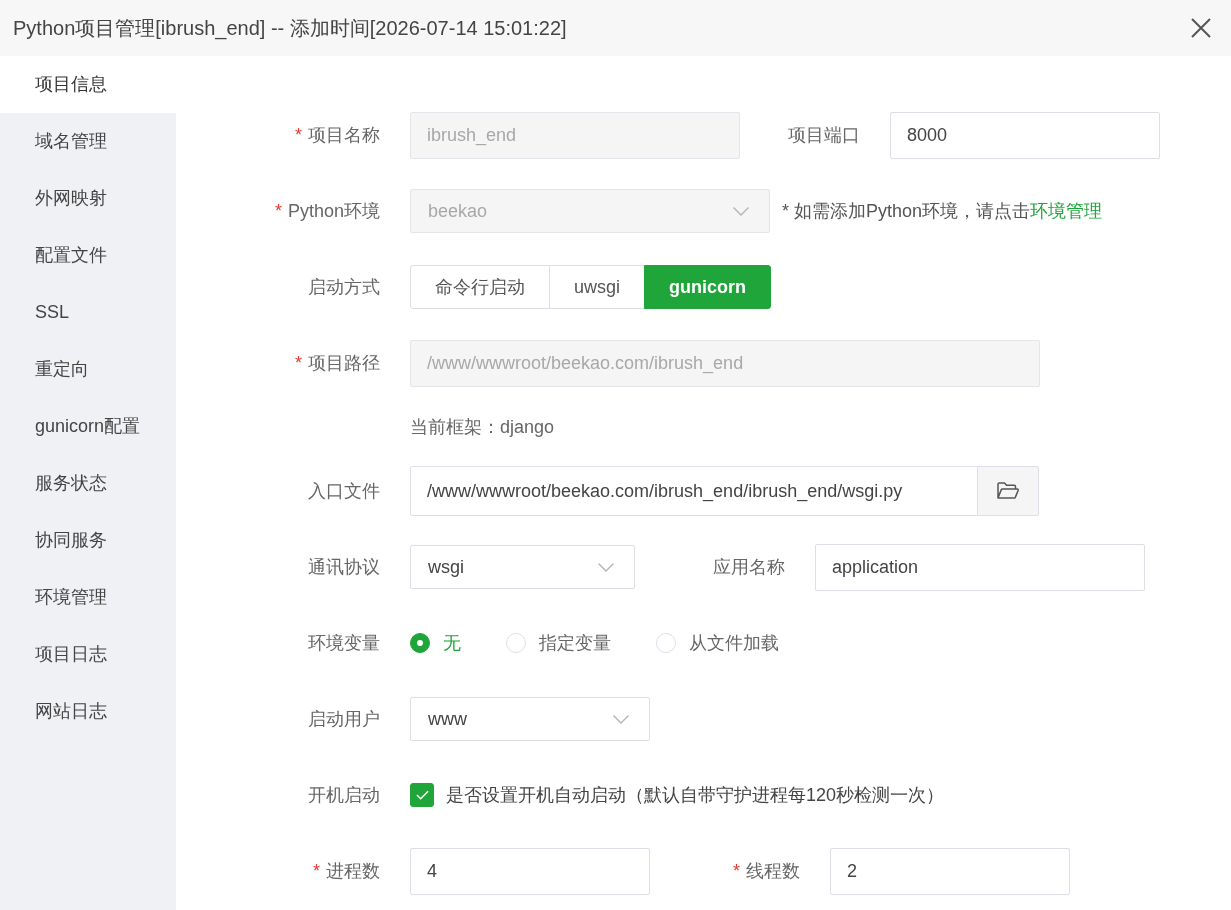  I want to click on select-field: www, so click(530, 719).